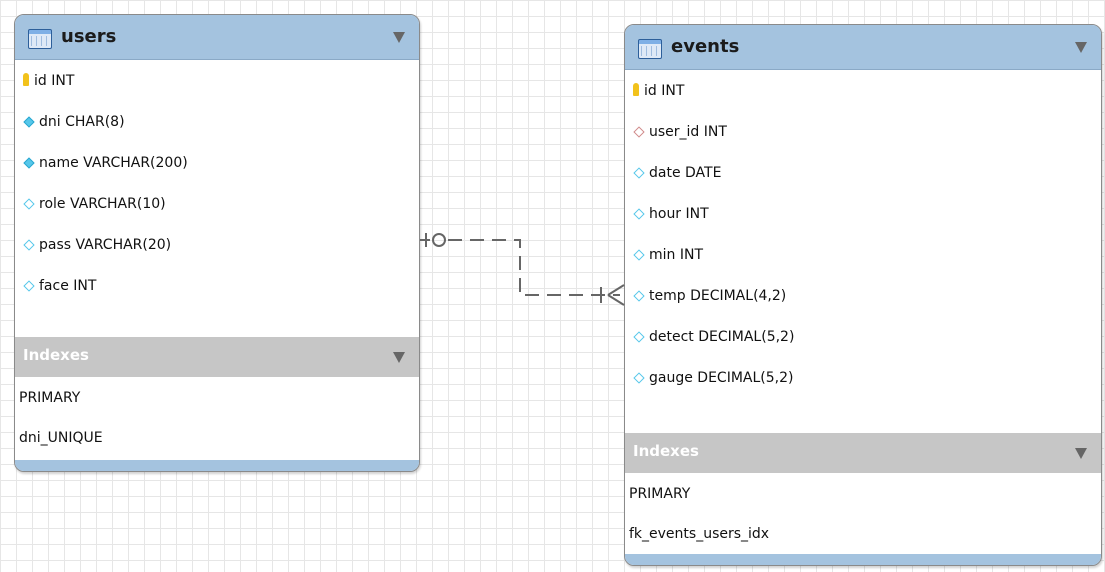 Image resolution: width=1105 pixels, height=572 pixels. What do you see at coordinates (439, 240) in the screenshot?
I see `zero-or-one-circle` at bounding box center [439, 240].